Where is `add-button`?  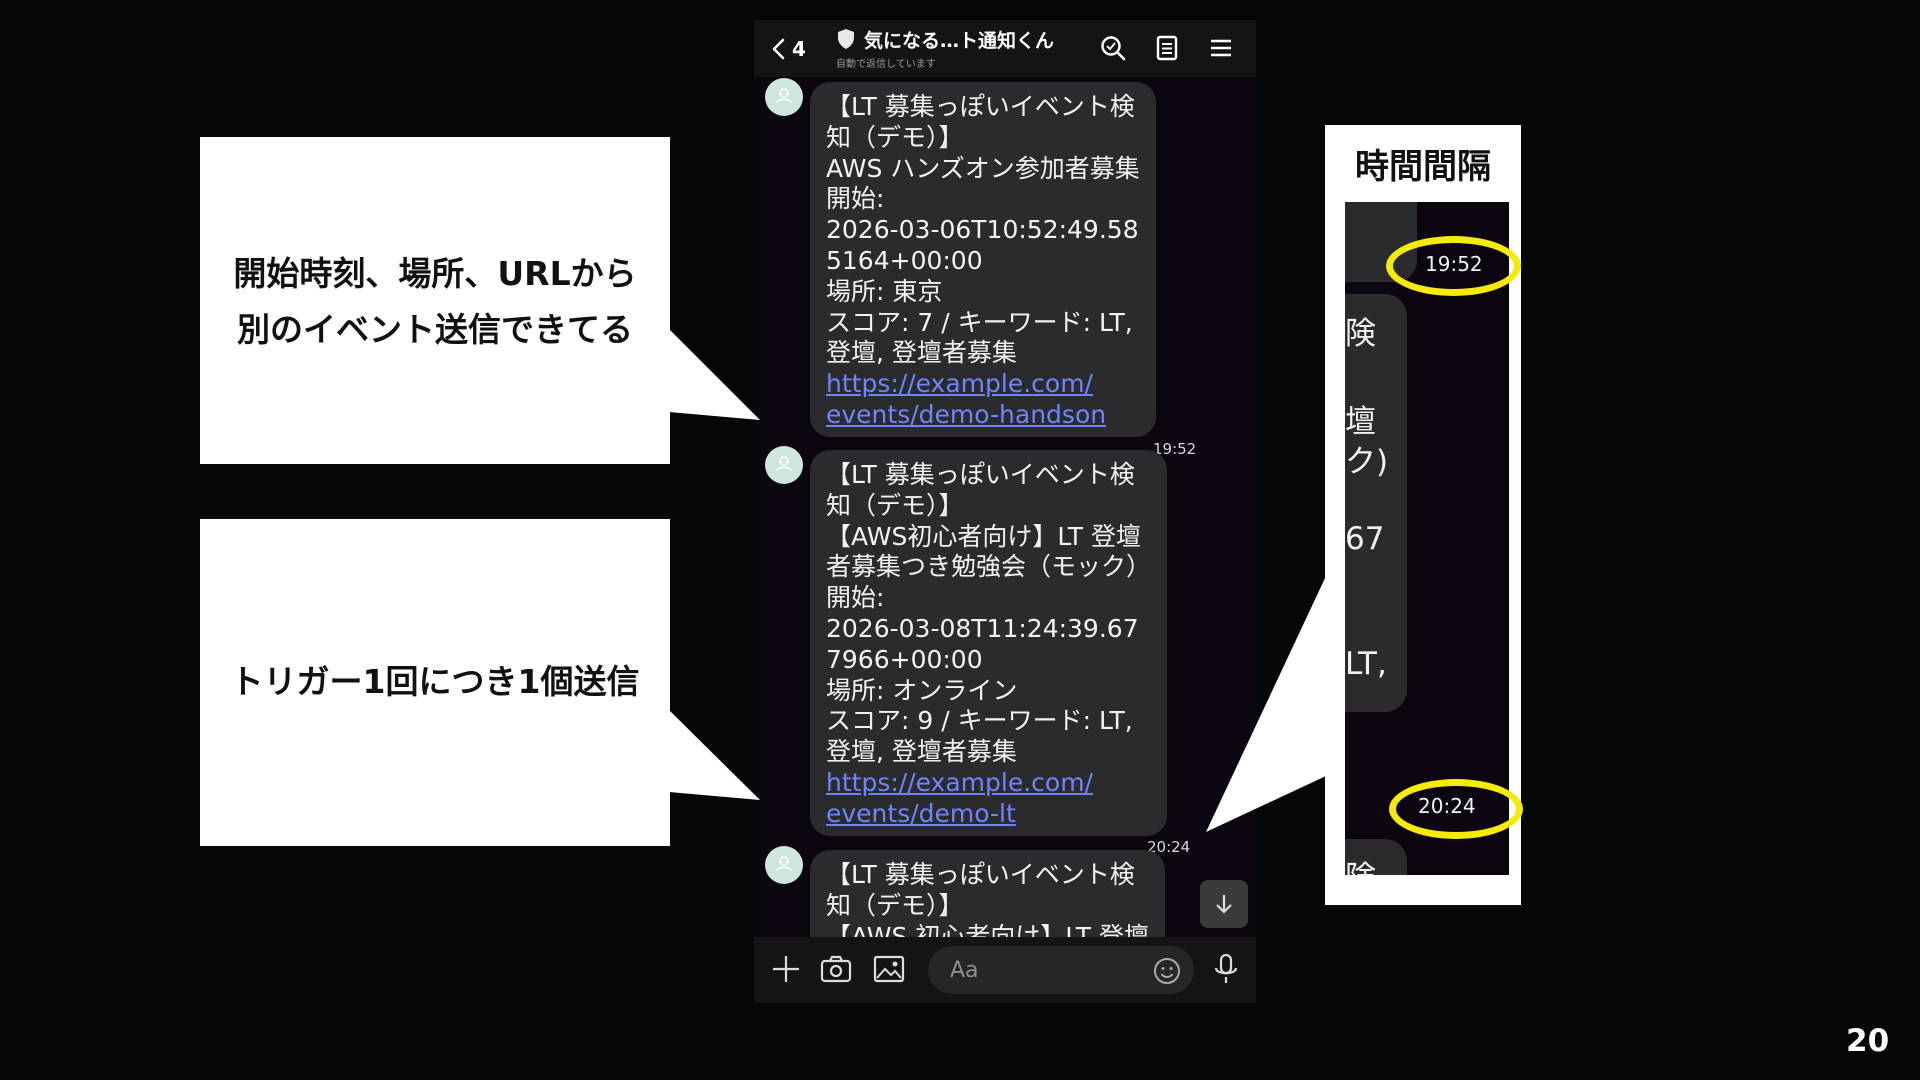
add-button is located at coordinates (786, 969).